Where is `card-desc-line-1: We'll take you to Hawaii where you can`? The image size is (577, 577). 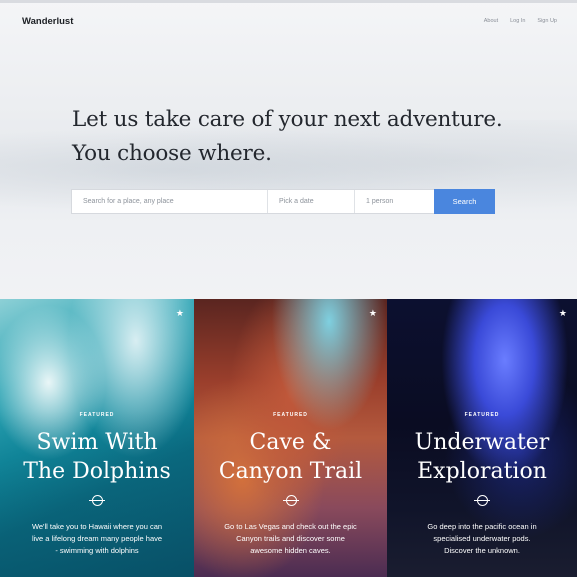 card-desc-line-1: We'll take you to Hawaii where you can is located at coordinates (97, 526).